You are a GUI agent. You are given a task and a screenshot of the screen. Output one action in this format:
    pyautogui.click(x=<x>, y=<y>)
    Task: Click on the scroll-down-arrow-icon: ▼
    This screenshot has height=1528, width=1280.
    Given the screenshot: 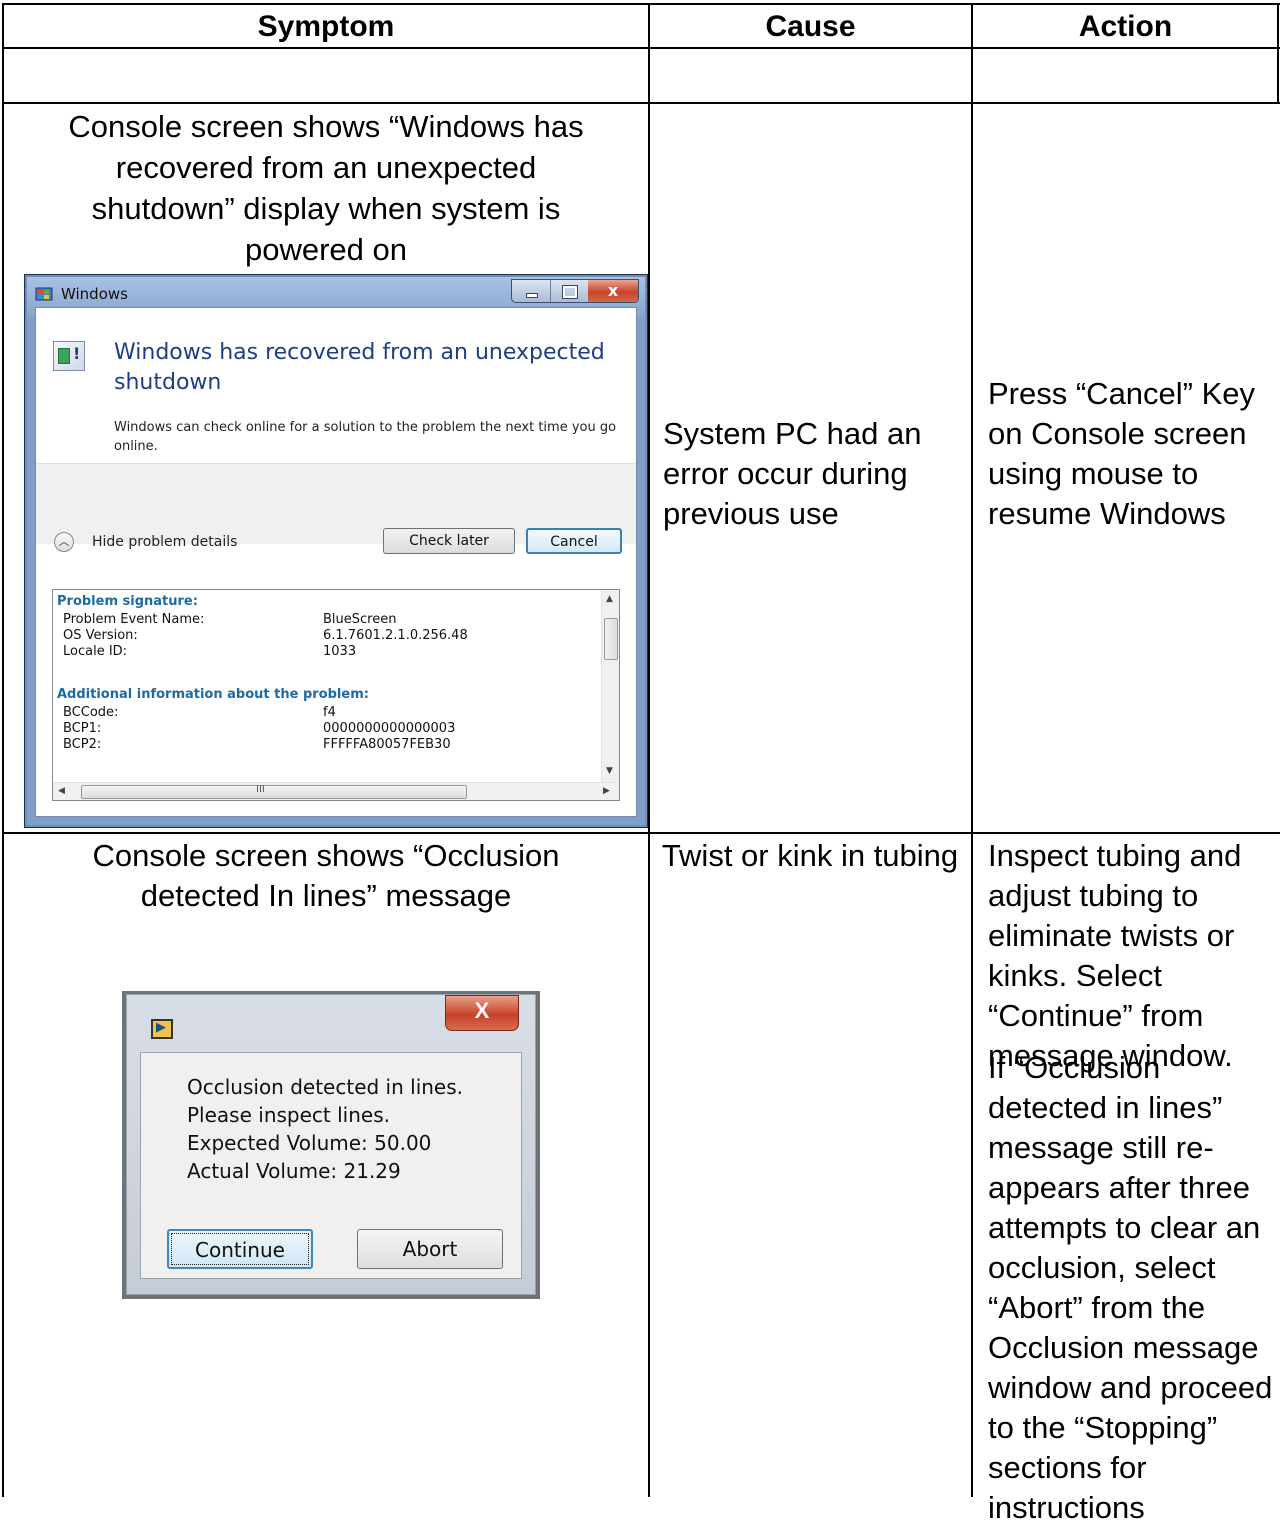 What is the action you would take?
    pyautogui.click(x=609, y=771)
    